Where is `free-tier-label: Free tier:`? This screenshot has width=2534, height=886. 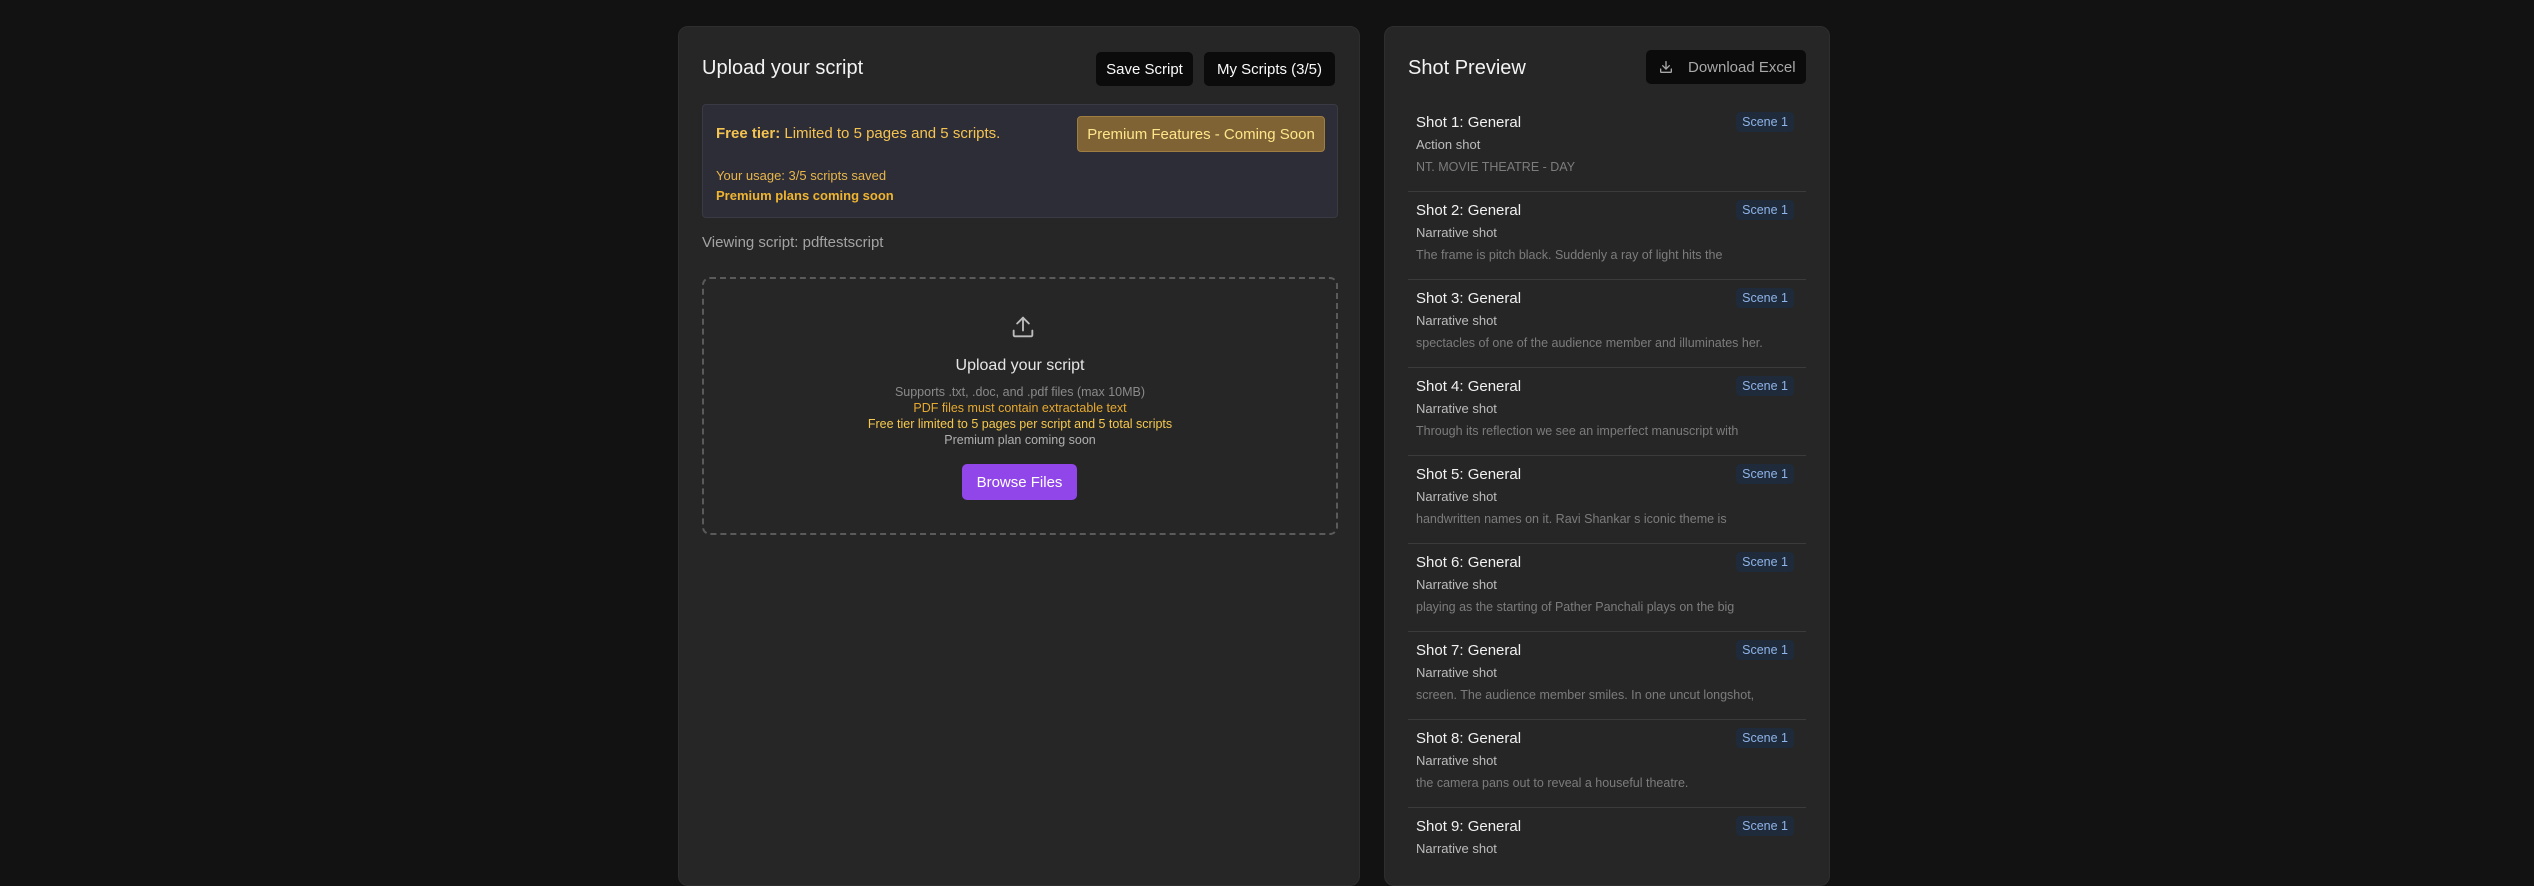 free-tier-label: Free tier: is located at coordinates (748, 133).